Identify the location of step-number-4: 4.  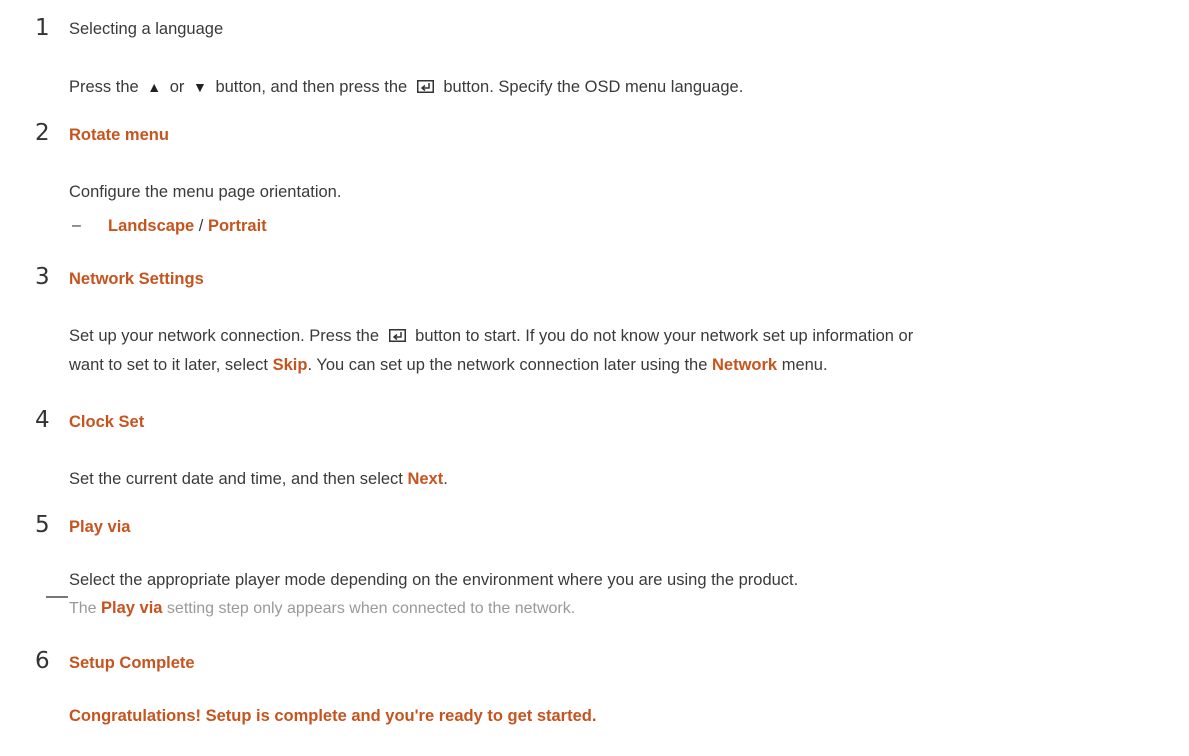
(42, 420).